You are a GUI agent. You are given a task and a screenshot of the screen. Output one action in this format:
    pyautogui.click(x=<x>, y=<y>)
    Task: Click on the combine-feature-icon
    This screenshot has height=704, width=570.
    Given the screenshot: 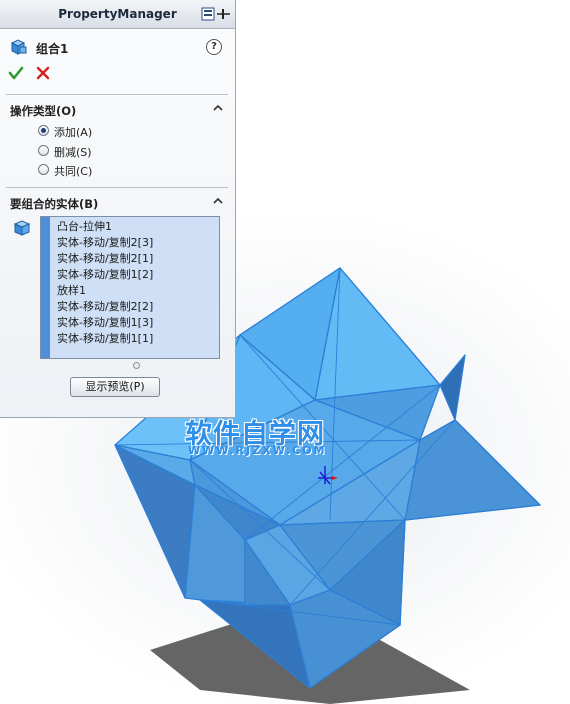 What is the action you would take?
    pyautogui.click(x=18, y=47)
    